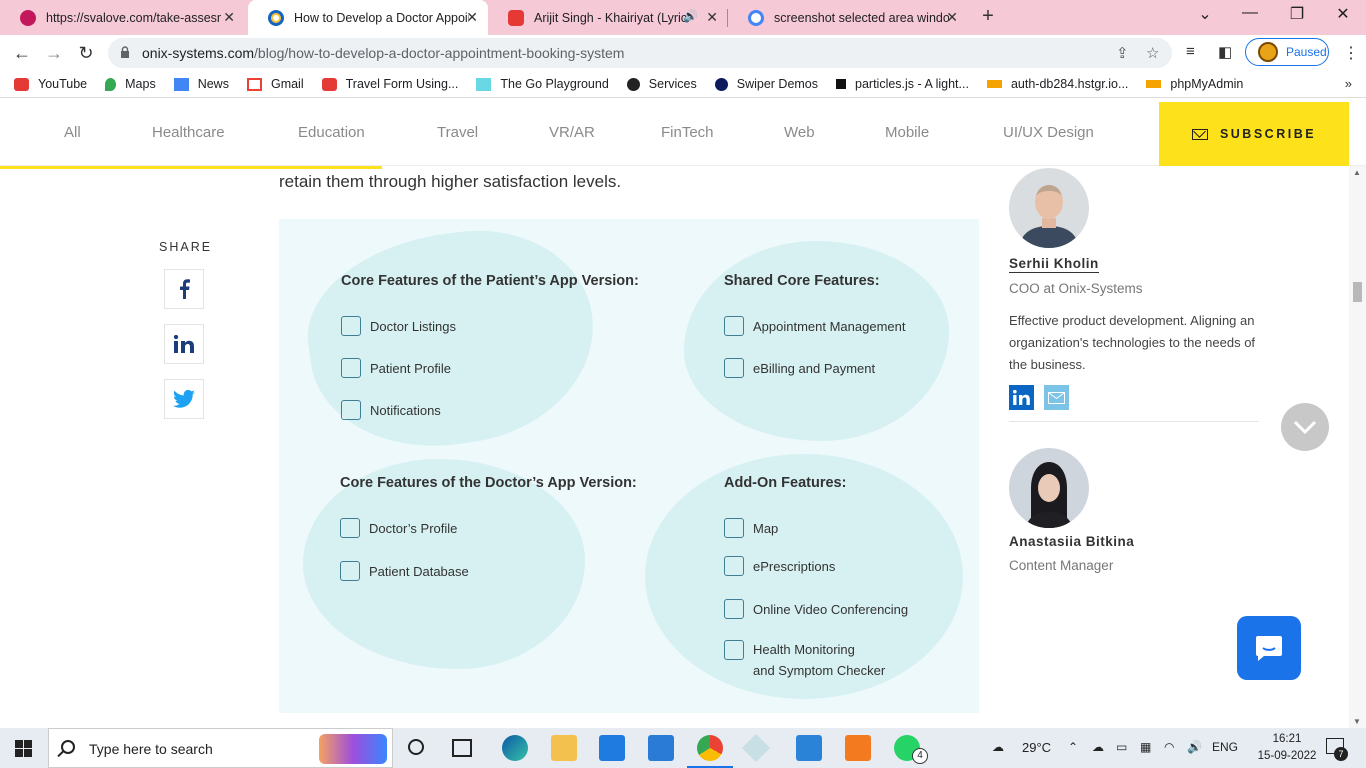 Image resolution: width=1366 pixels, height=768 pixels. Describe the element at coordinates (220, 748) in the screenshot. I see `taskbar-search-box: Type here to search` at that location.